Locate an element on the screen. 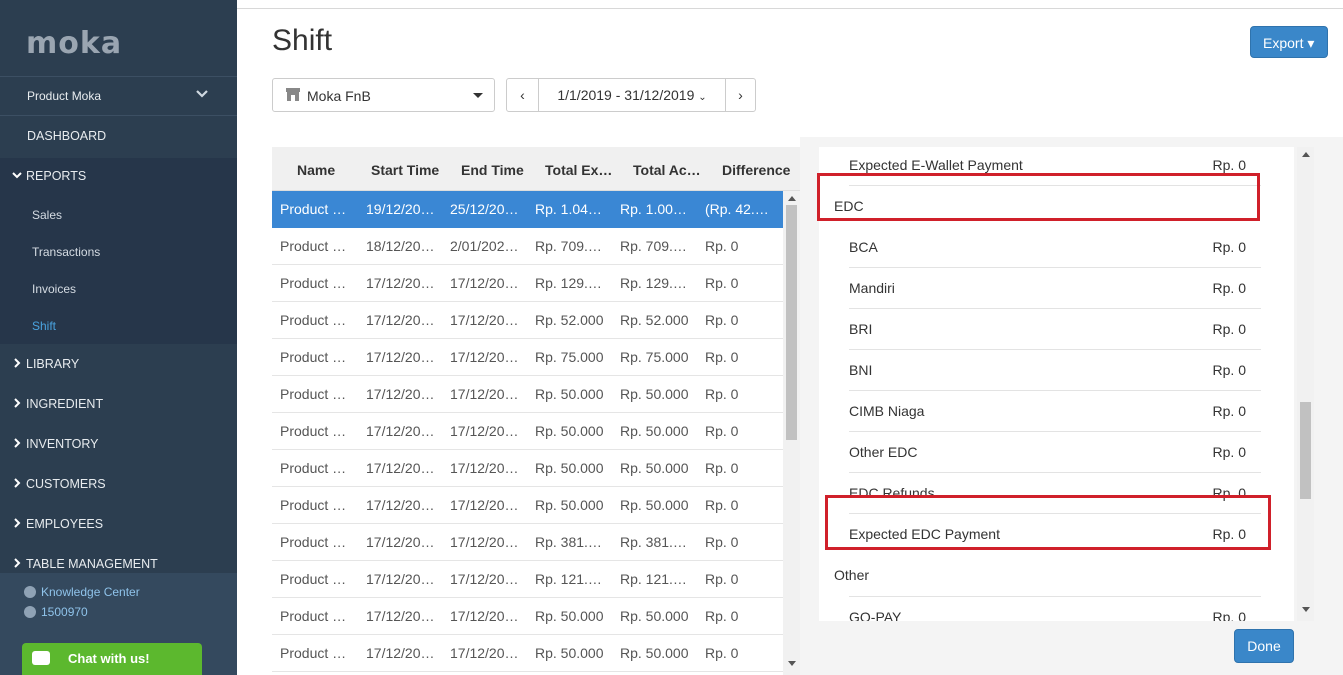 This screenshot has height=675, width=1343. detail-row-gopay: GO-PAY Rp. 0 is located at coordinates (1055, 608).